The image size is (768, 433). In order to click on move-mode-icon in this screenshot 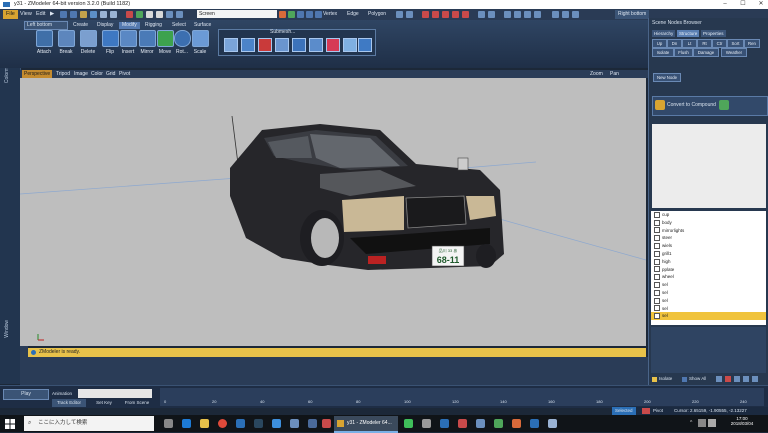, I will do `click(282, 14)`.